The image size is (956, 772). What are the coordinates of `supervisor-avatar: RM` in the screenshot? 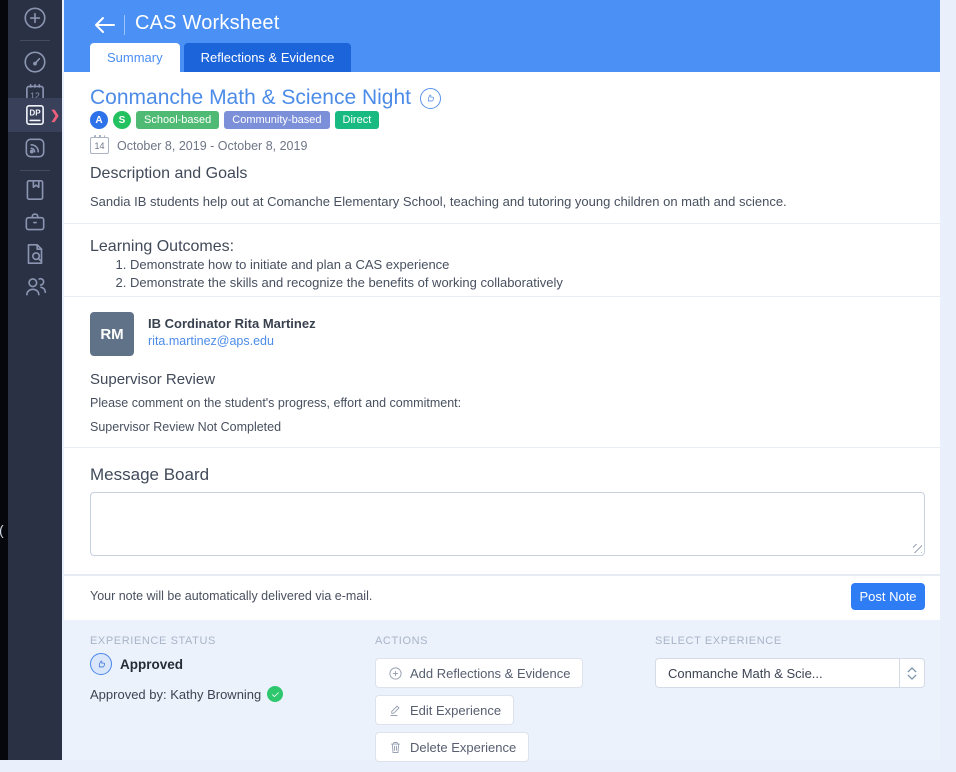 It's located at (112, 334).